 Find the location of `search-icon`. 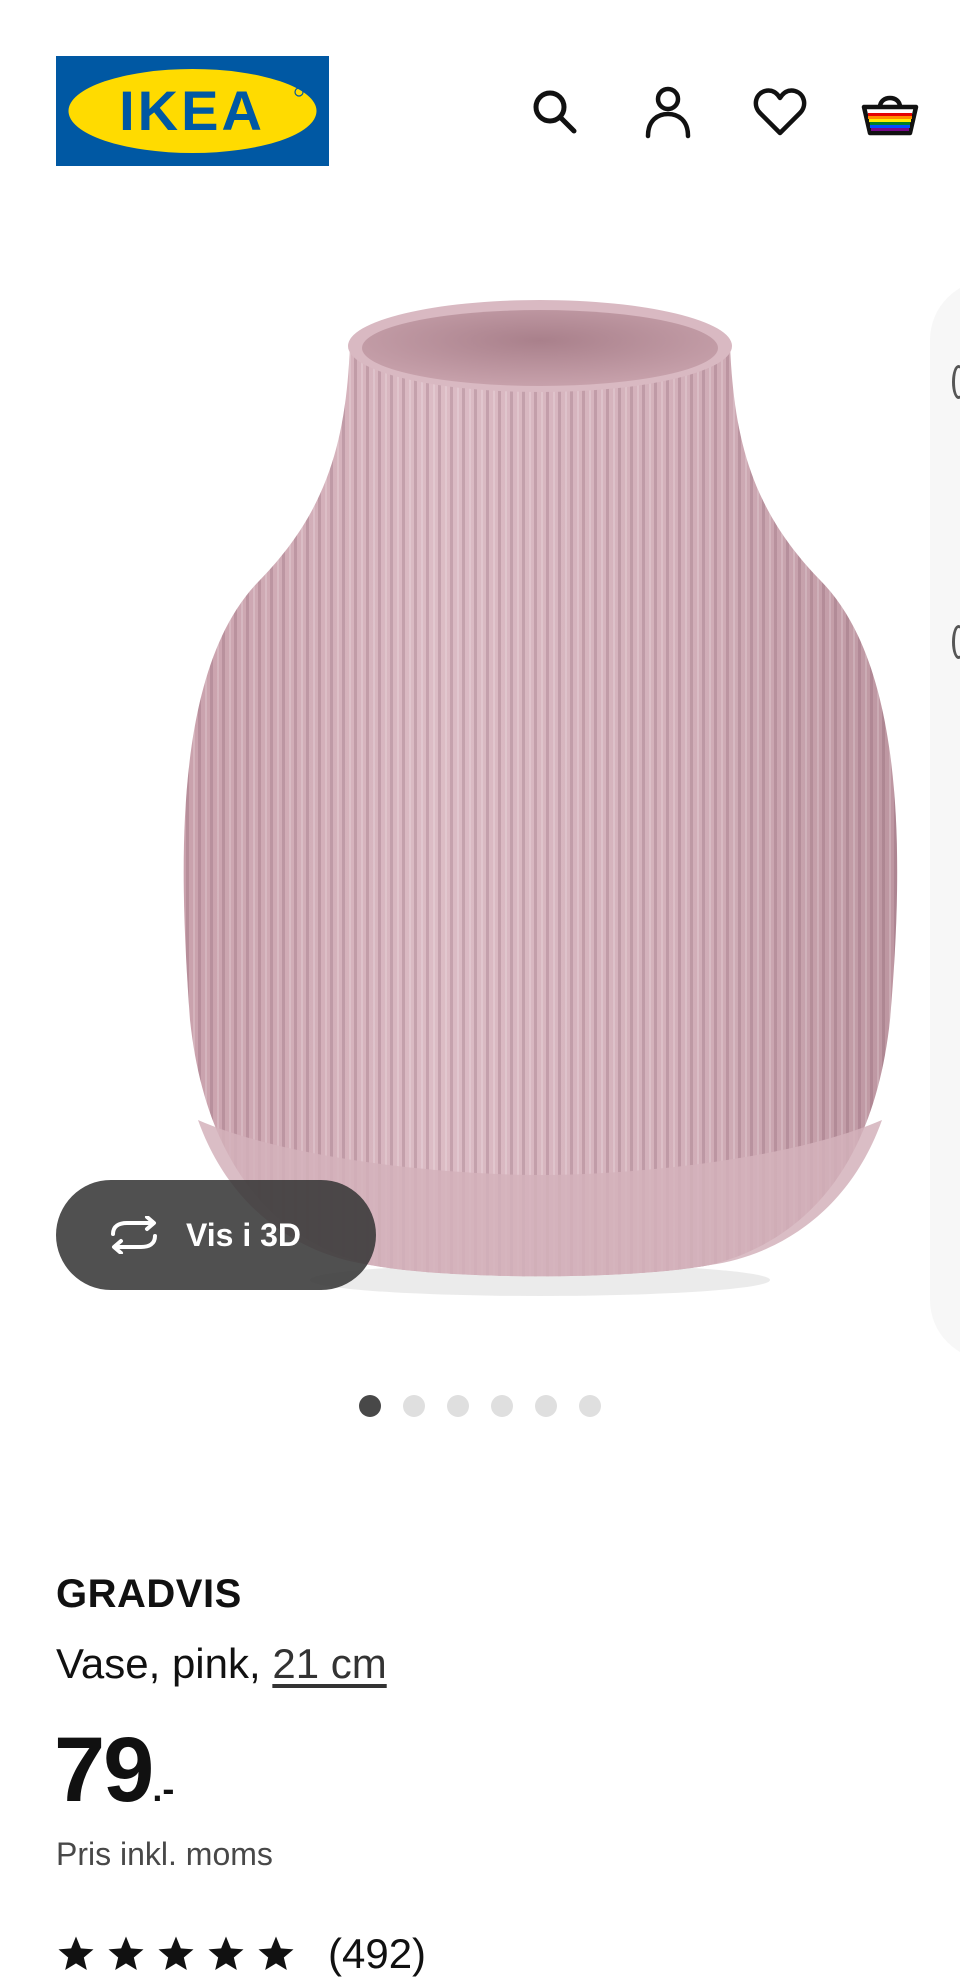

search-icon is located at coordinates (555, 112).